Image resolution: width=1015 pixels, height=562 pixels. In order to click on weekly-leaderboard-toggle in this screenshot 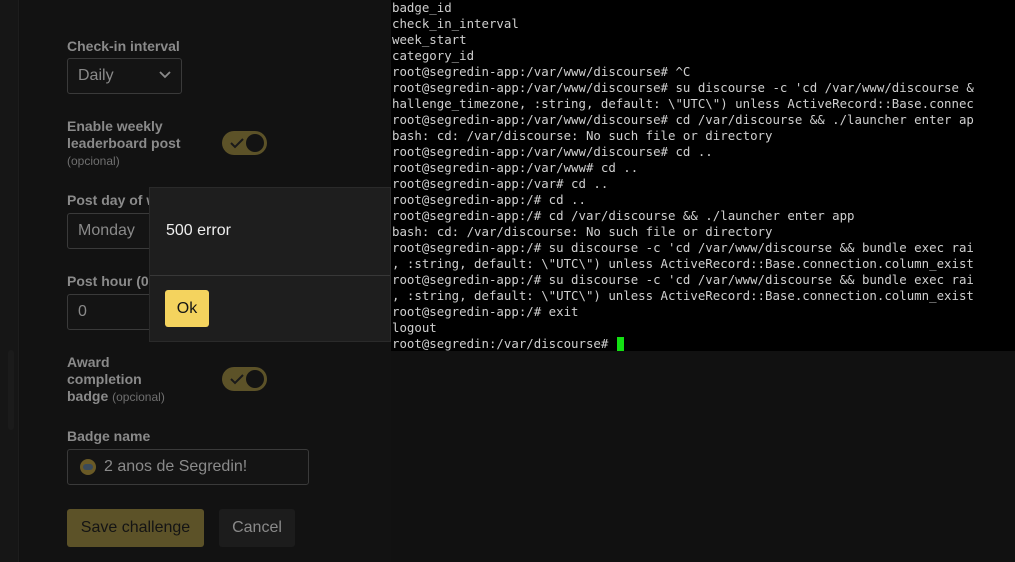, I will do `click(244, 143)`.